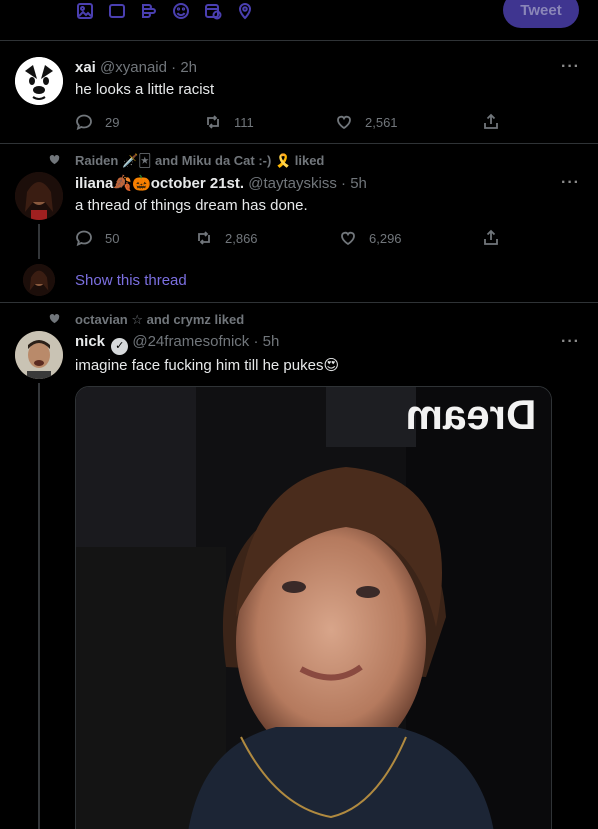 The width and height of the screenshot is (598, 829). I want to click on display-name: iliana🍂🎃october 21st., so click(159, 183).